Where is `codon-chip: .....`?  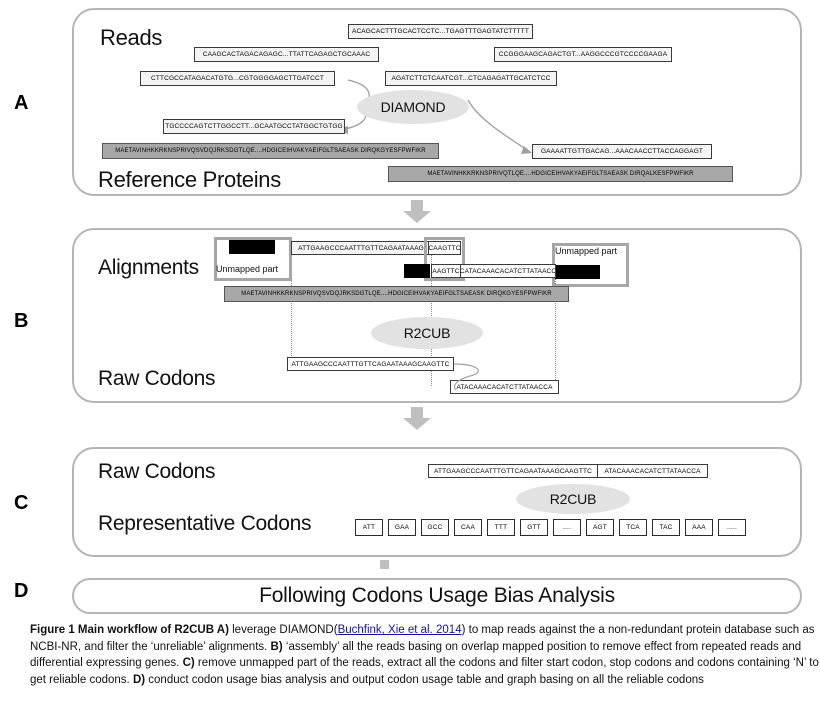
codon-chip: ..... is located at coordinates (732, 527).